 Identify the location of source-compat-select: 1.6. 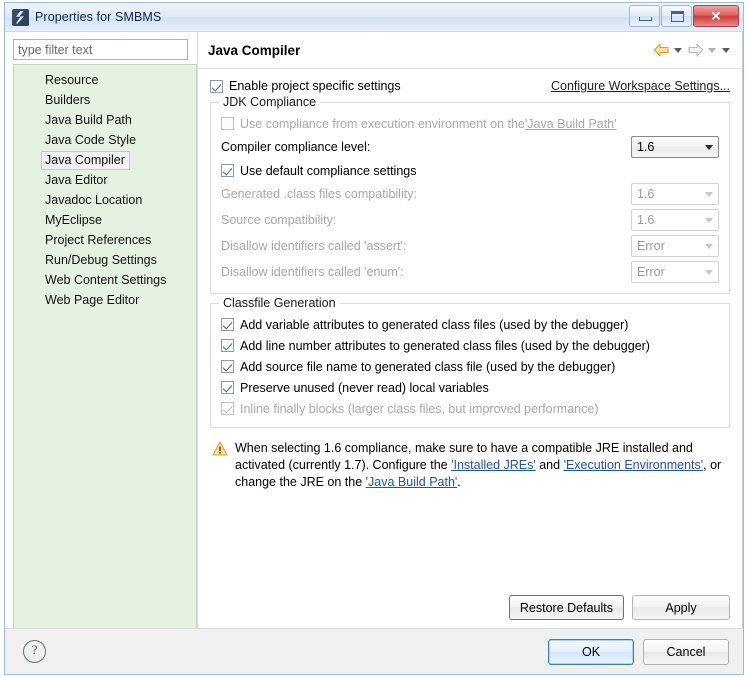
(675, 220).